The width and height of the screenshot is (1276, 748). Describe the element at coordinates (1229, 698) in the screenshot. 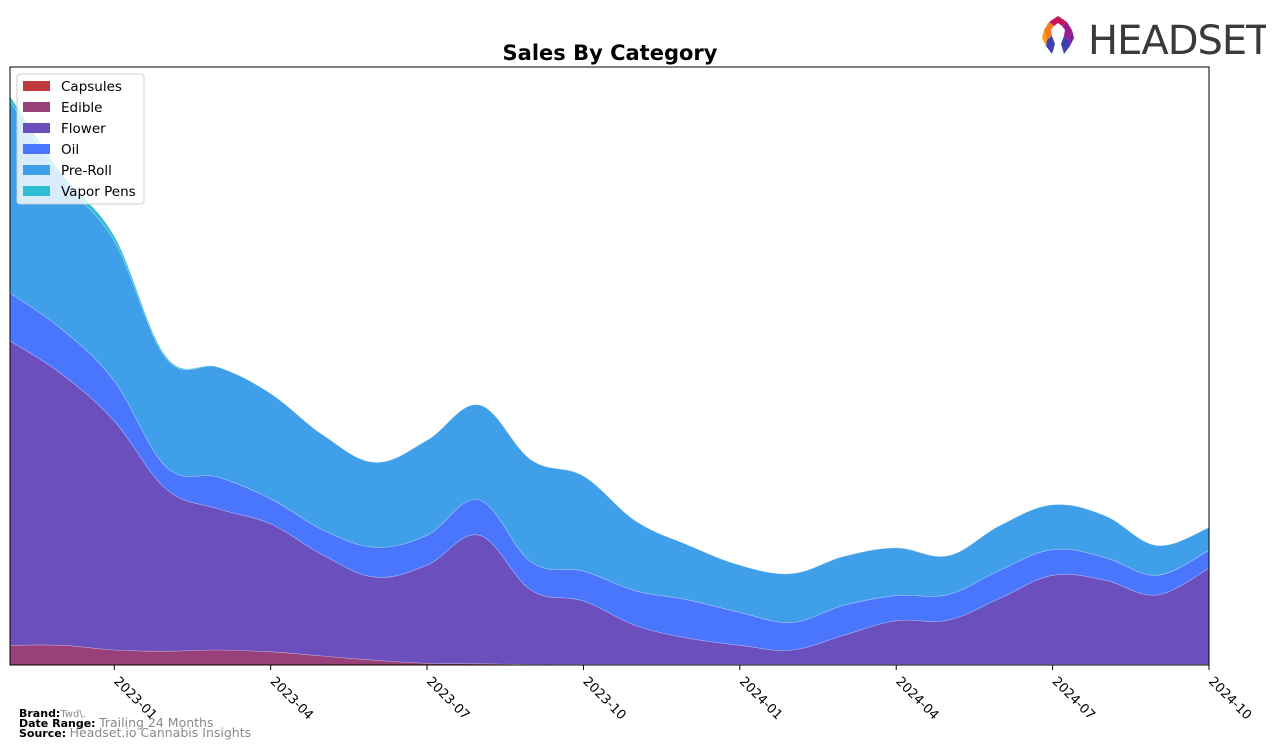

I see `x-tick-label: 2024-10` at that location.